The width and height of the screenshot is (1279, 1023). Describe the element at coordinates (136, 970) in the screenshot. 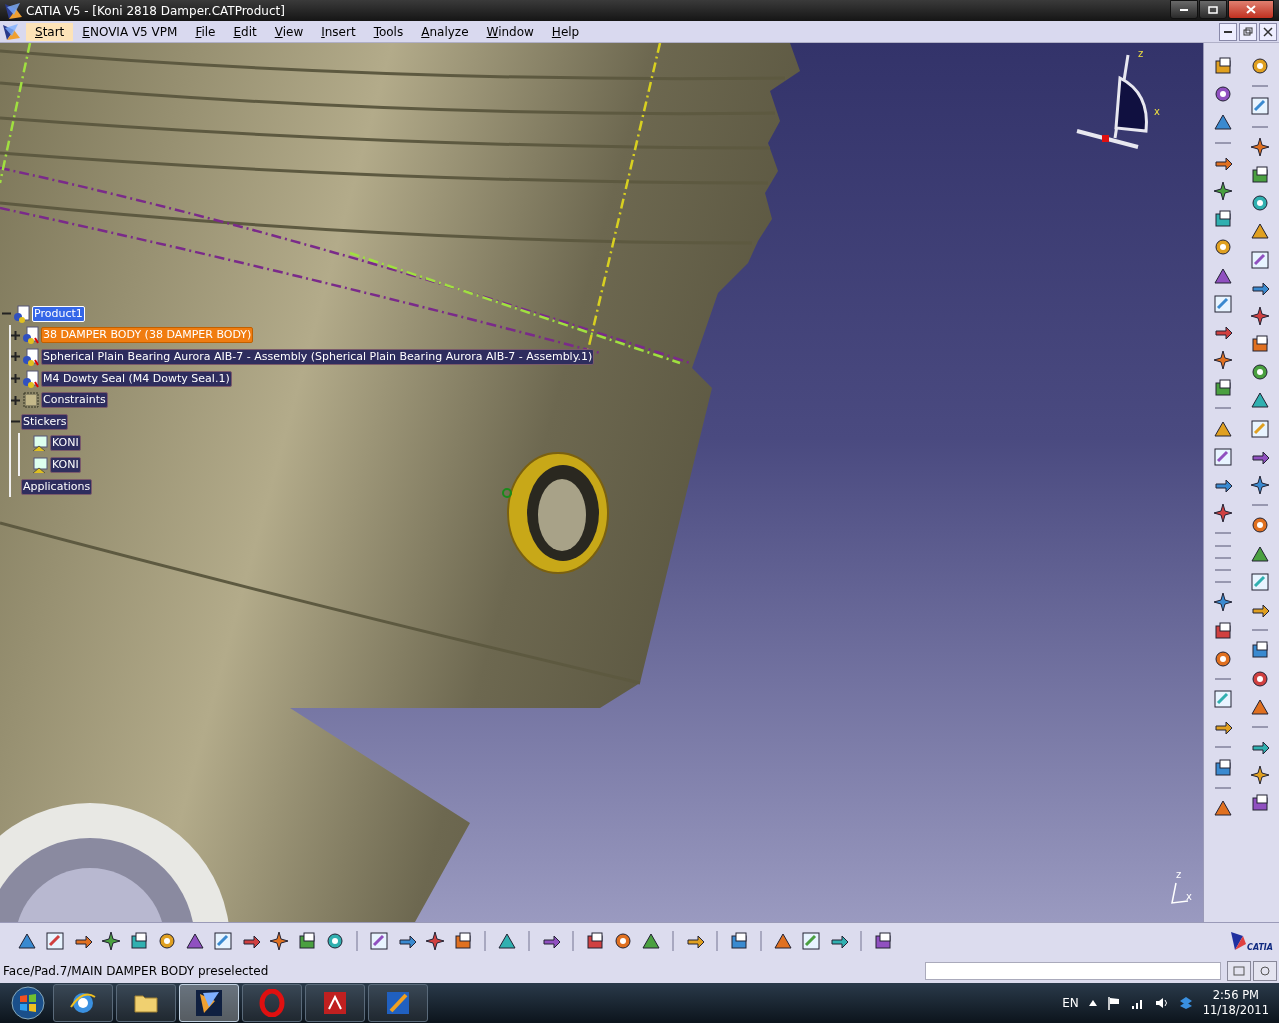

I see `status-text: Face/Pad.7/MAIN DAMPER BODY preselected` at that location.